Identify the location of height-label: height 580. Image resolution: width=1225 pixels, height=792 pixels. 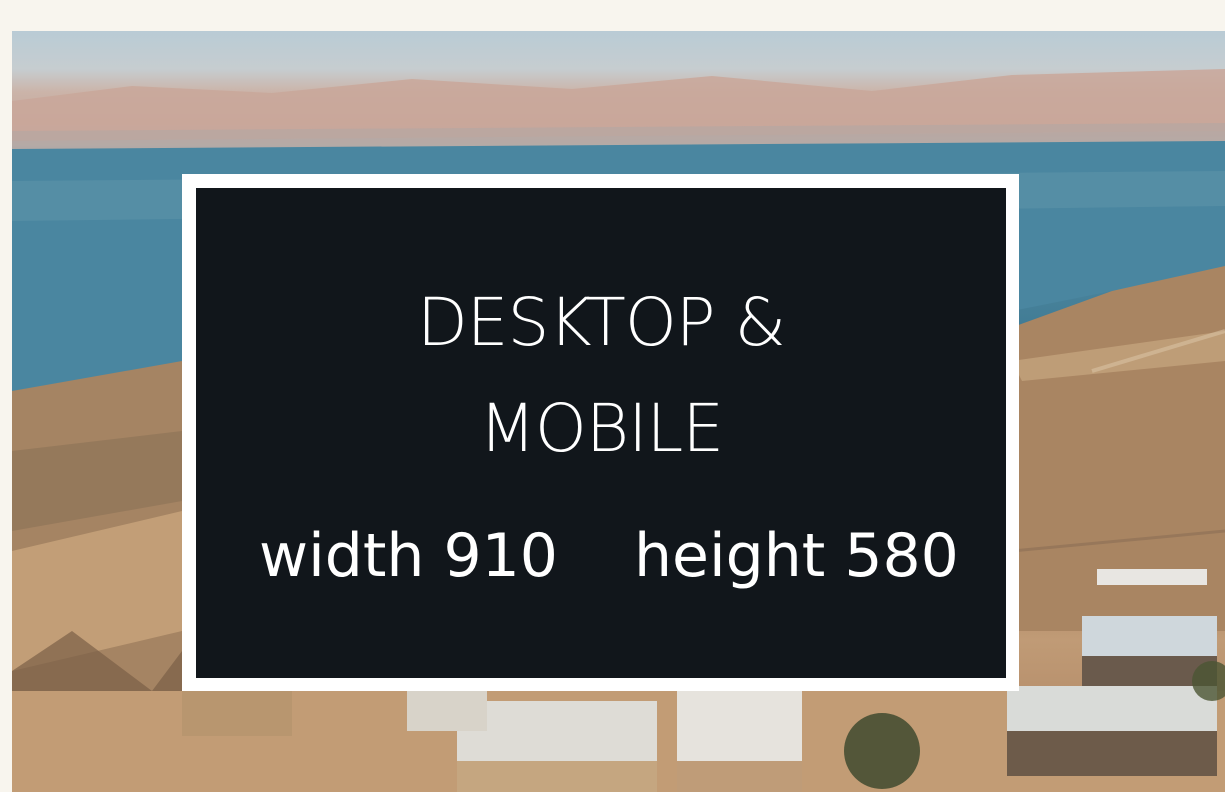
(796, 556).